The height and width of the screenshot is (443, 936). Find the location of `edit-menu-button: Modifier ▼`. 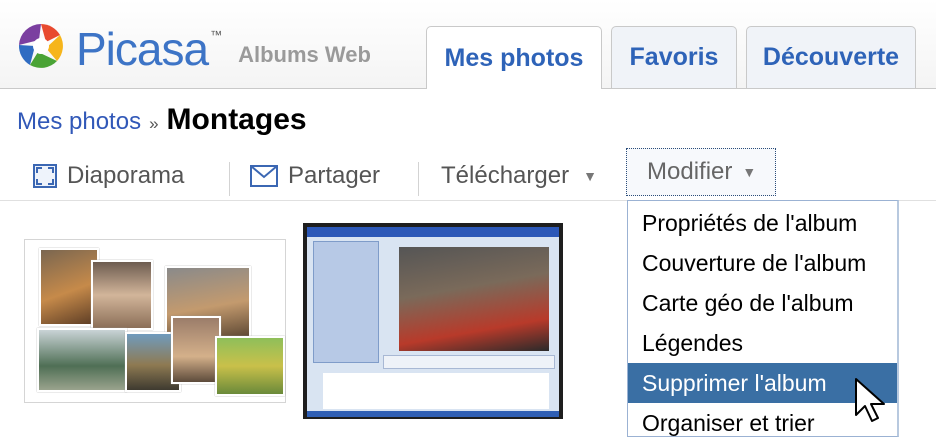

edit-menu-button: Modifier ▼ is located at coordinates (701, 172).